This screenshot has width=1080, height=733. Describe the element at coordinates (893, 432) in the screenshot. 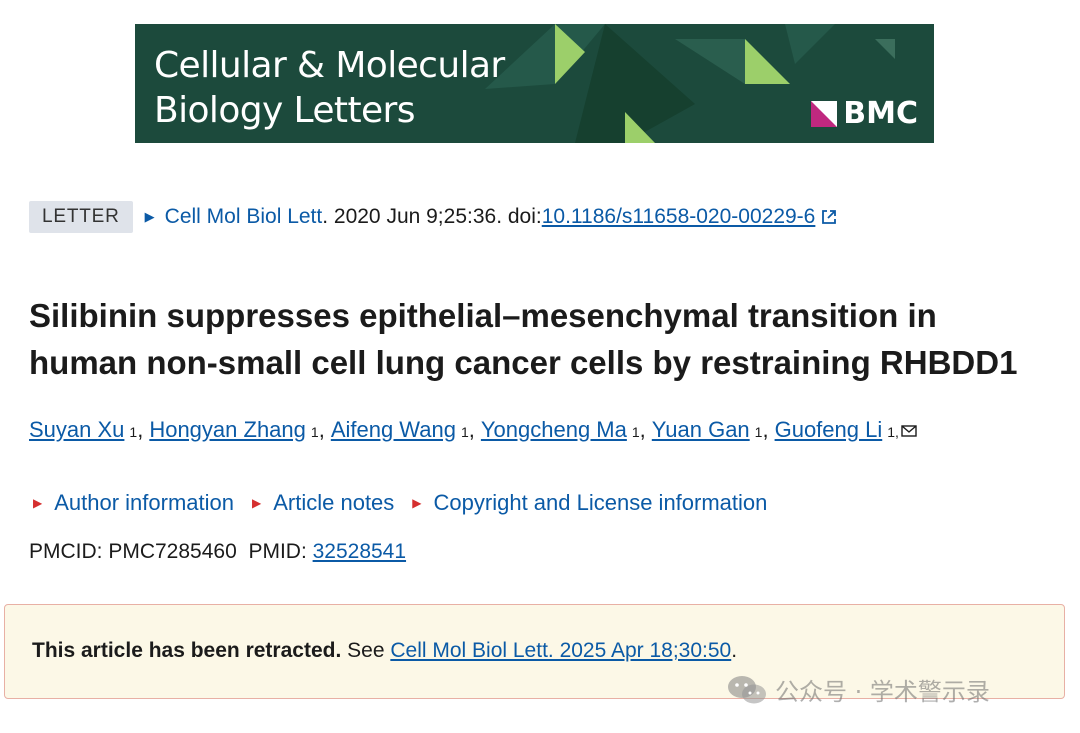

I see `affiliation-marker: 1,` at that location.